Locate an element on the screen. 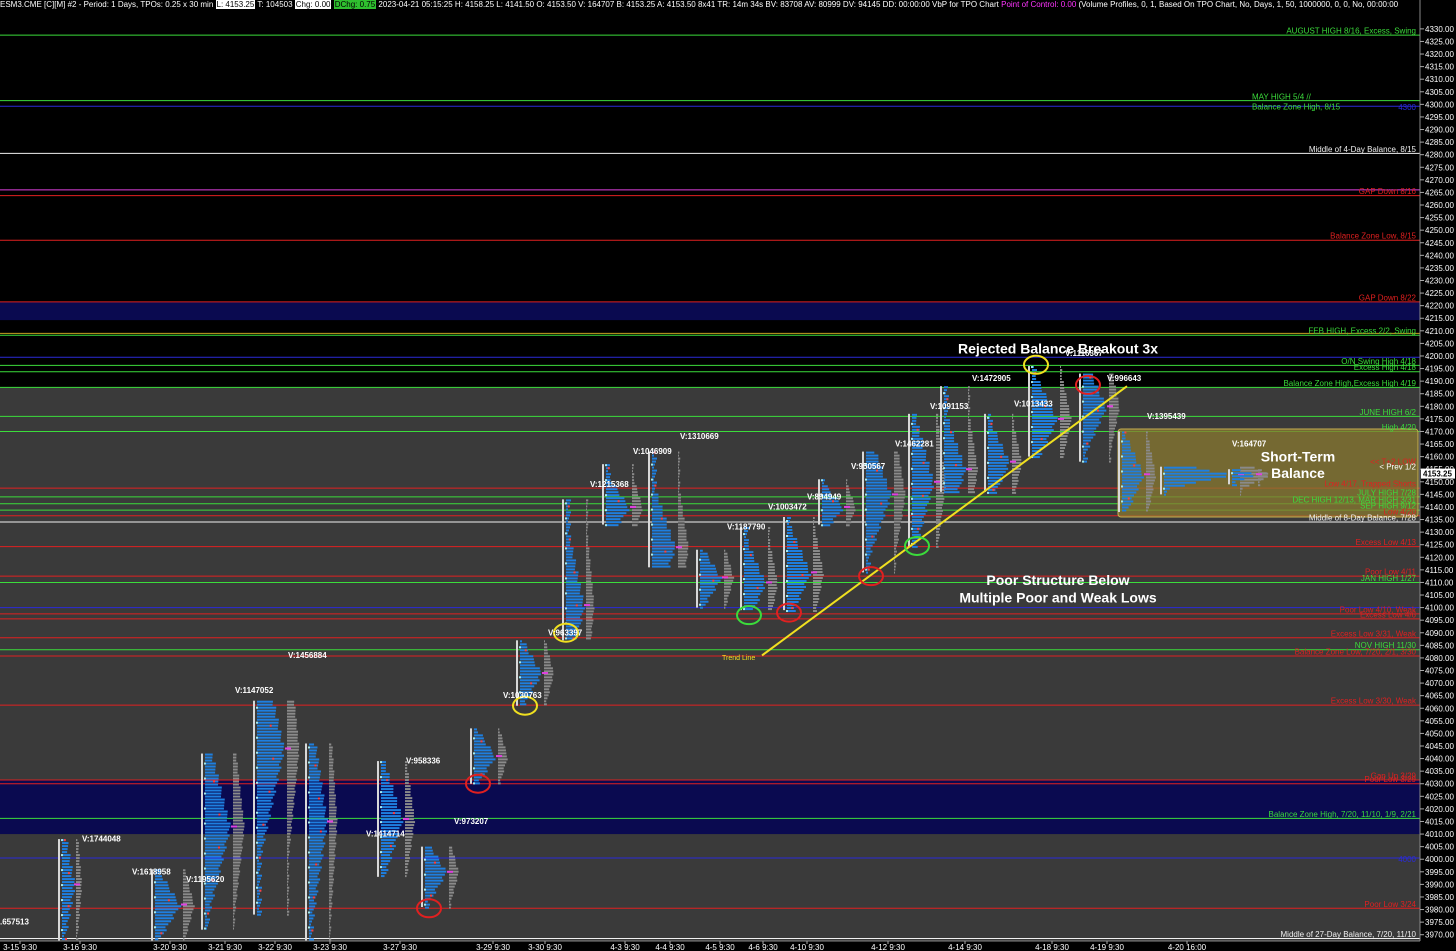  time-tick-label: 4-19 9:30 is located at coordinates (1107, 947).